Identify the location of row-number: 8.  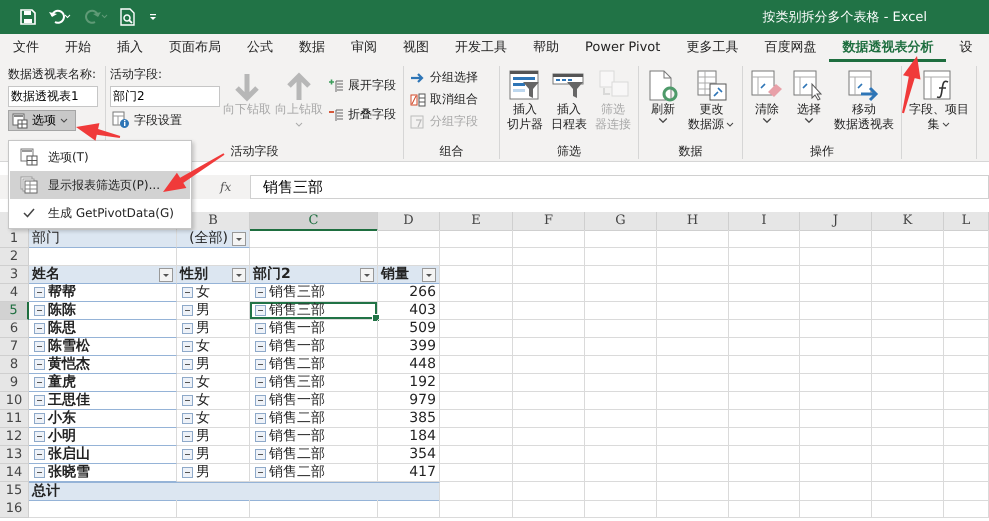
(14, 365).